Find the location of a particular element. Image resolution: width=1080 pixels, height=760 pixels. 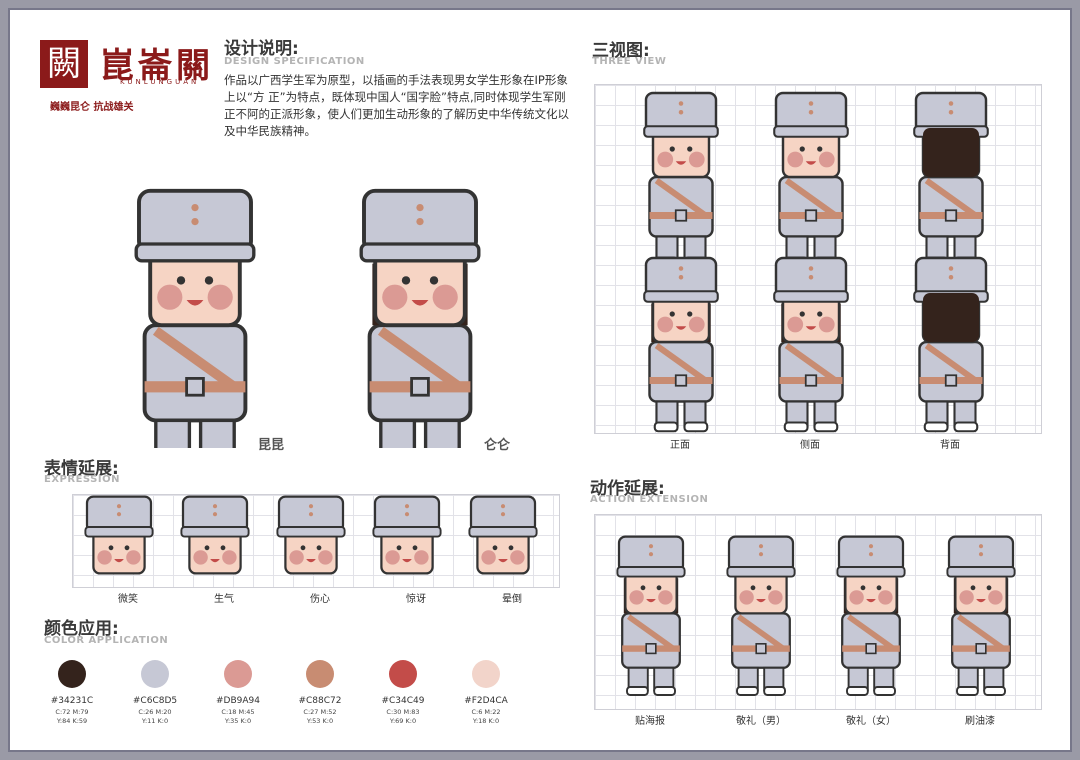

female-character is located at coordinates (420, 318).